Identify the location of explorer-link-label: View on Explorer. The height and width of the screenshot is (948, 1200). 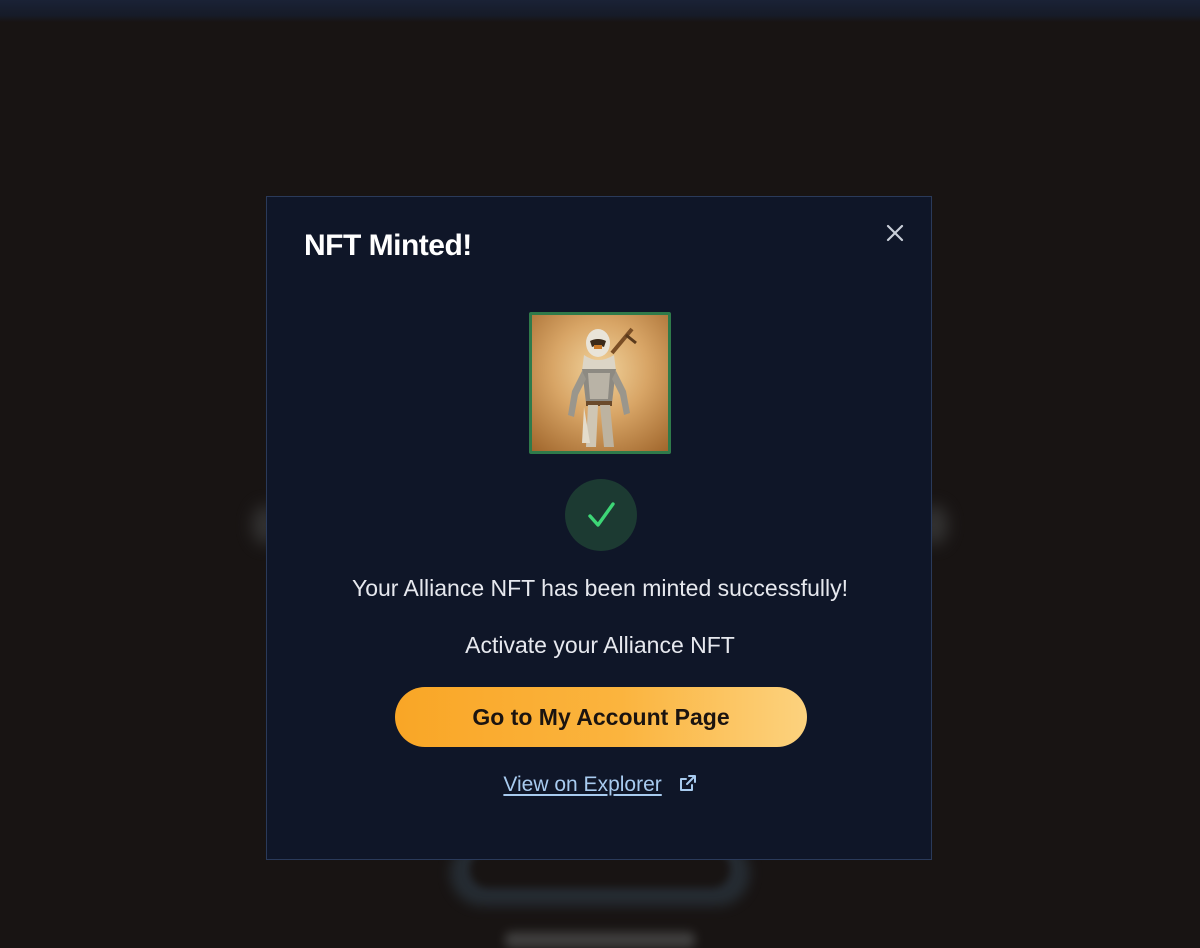
(582, 784).